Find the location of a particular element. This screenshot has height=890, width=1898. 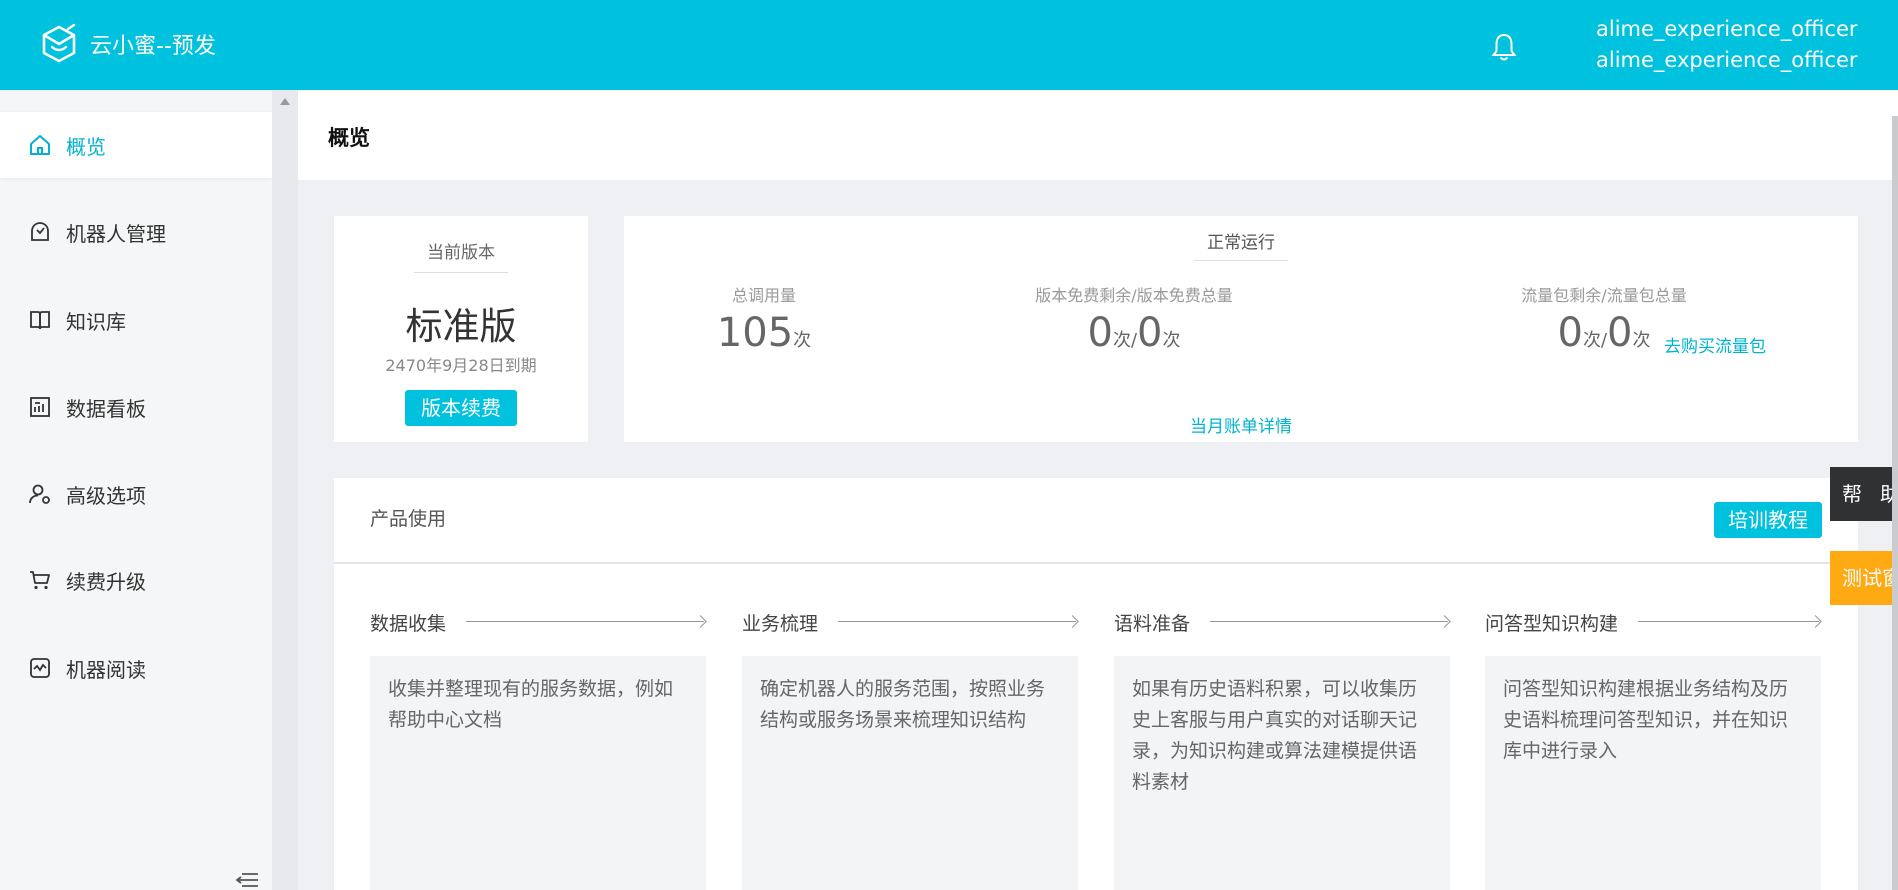

step-title: 业务梳理 is located at coordinates (780, 623).